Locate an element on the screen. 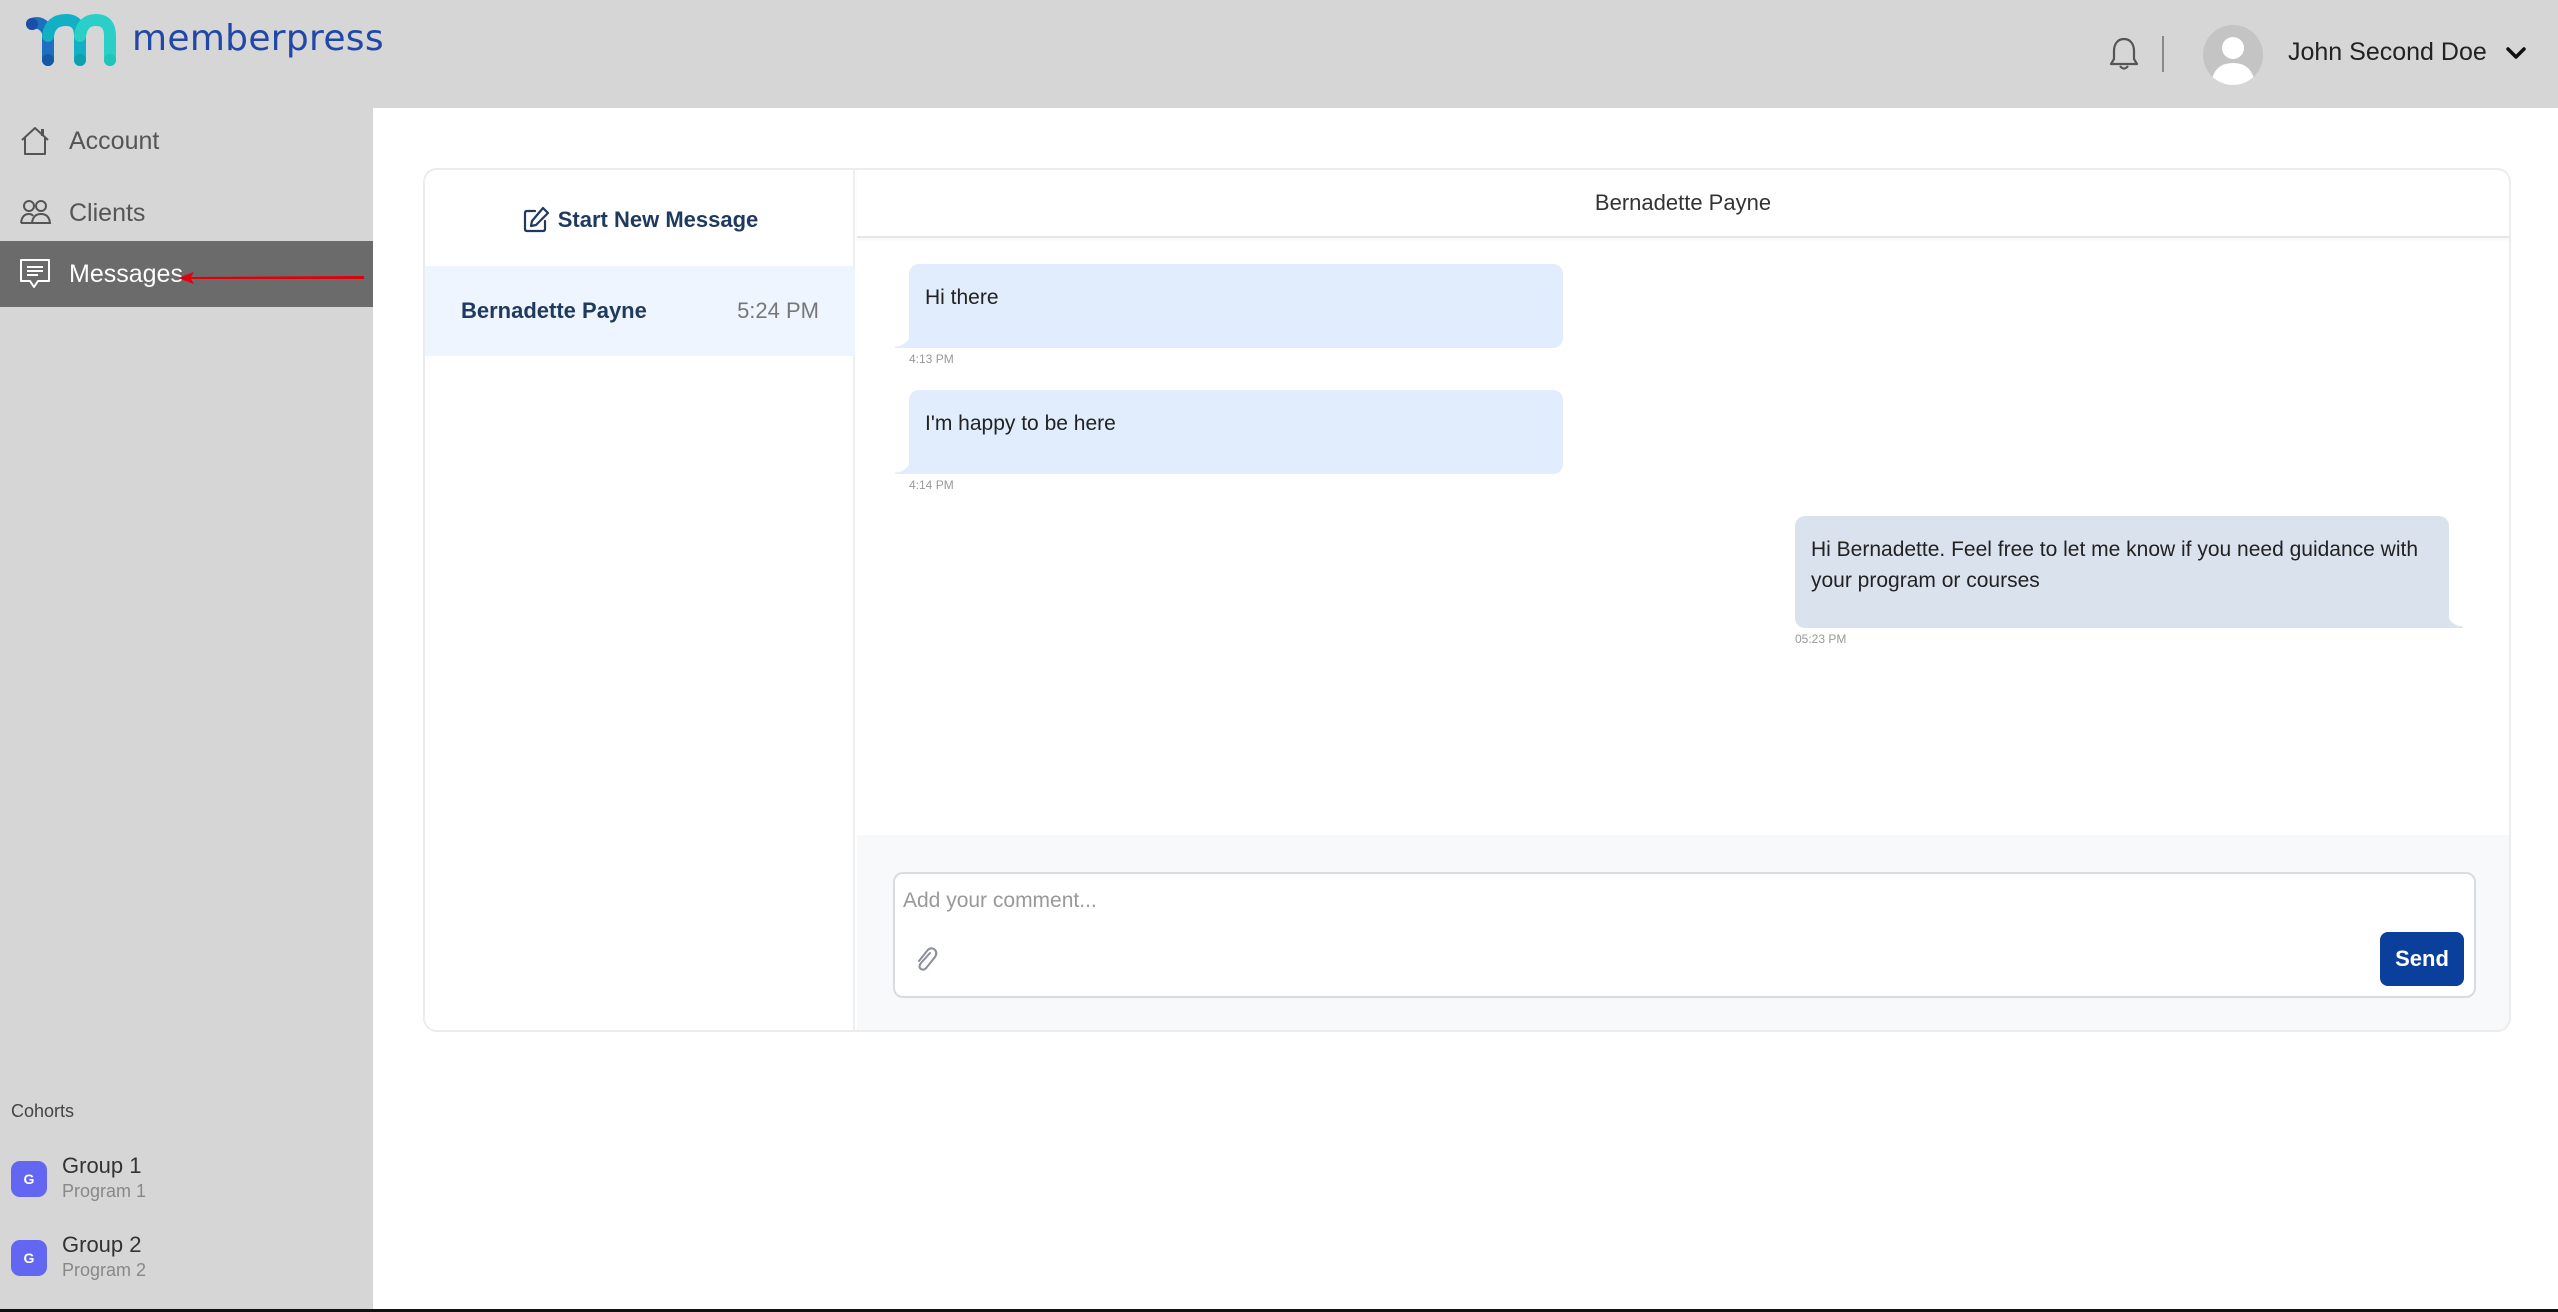 The height and width of the screenshot is (1312, 2558). message-incoming: Hi there 4:13 PM is located at coordinates (1229, 315).